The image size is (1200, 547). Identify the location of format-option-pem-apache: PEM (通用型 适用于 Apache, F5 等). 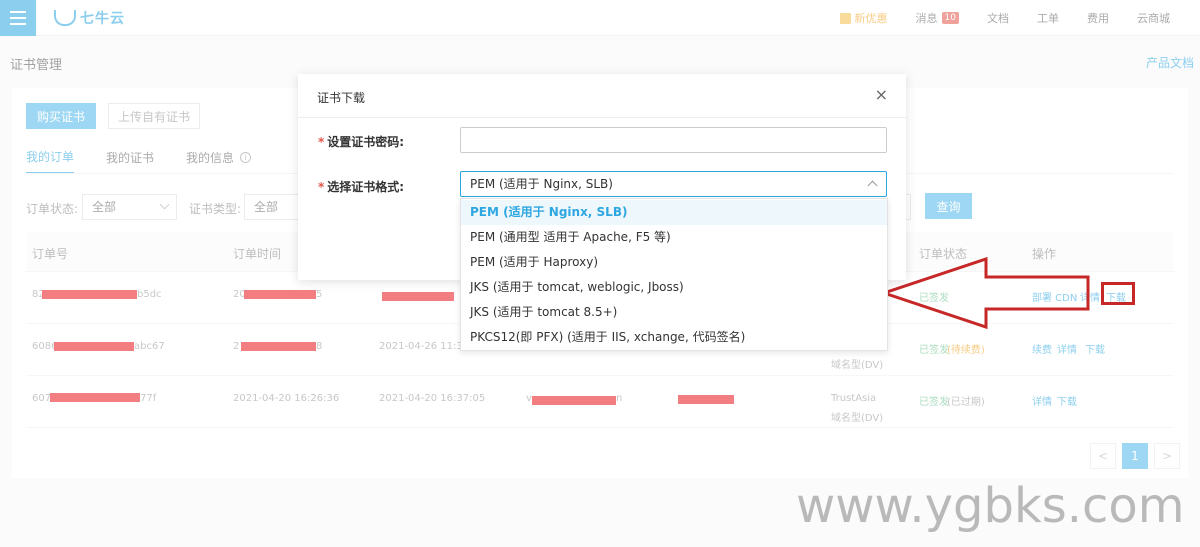
(674, 237).